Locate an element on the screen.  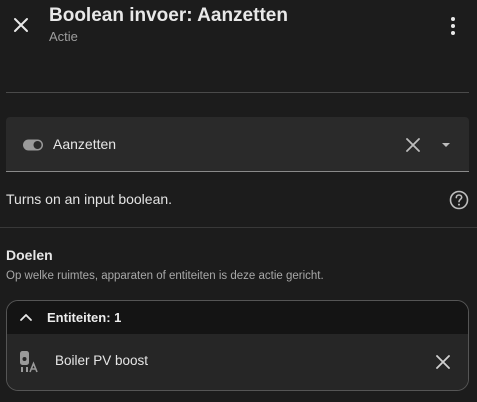
list-item: Boiler PV boost is located at coordinates (237, 362).